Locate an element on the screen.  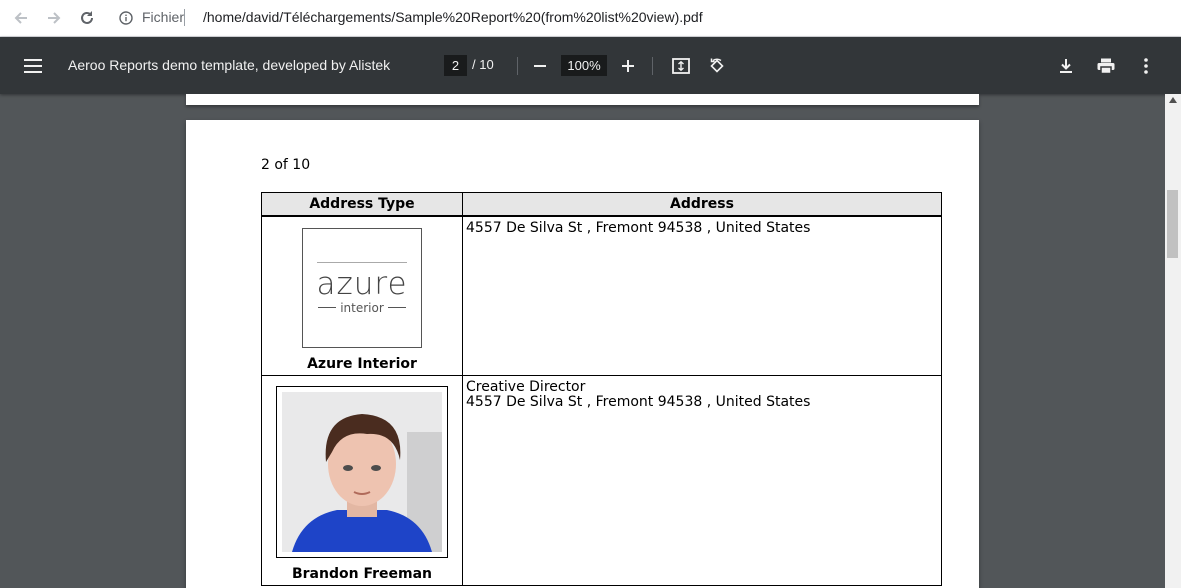
job-title: Creative Director is located at coordinates (526, 387).